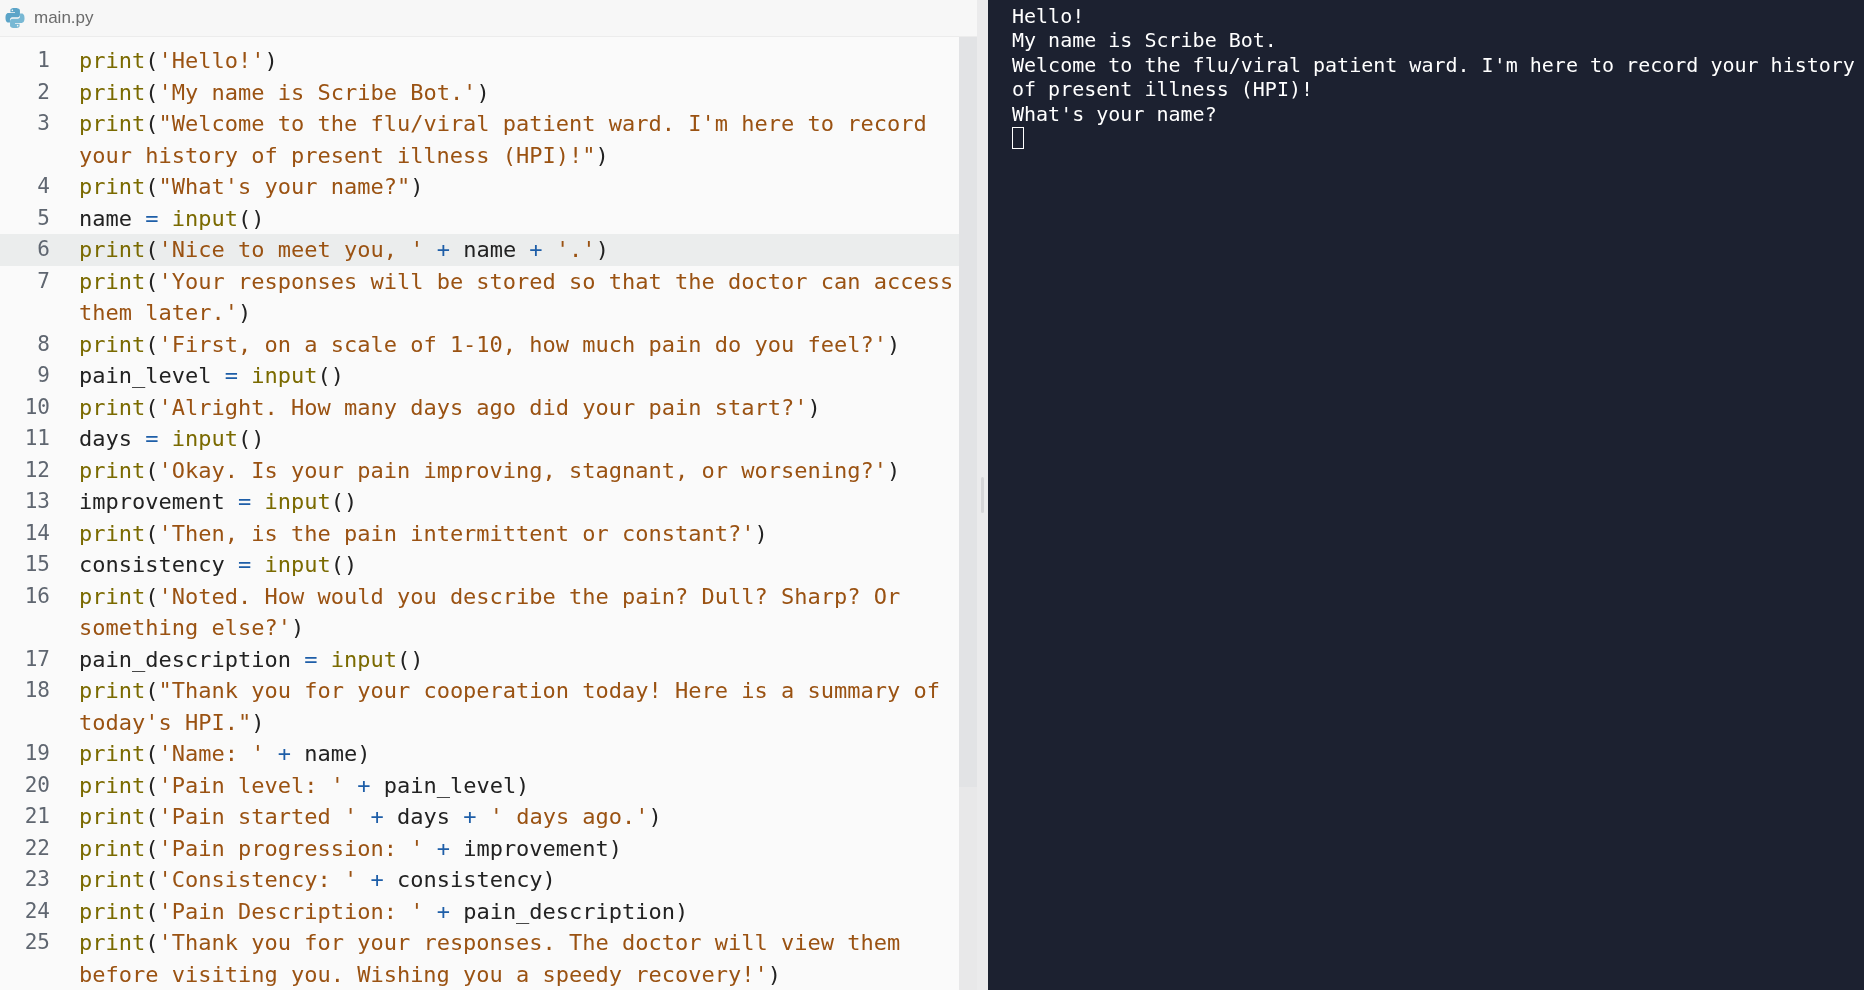  I want to click on line-number: 15, so click(36, 564).